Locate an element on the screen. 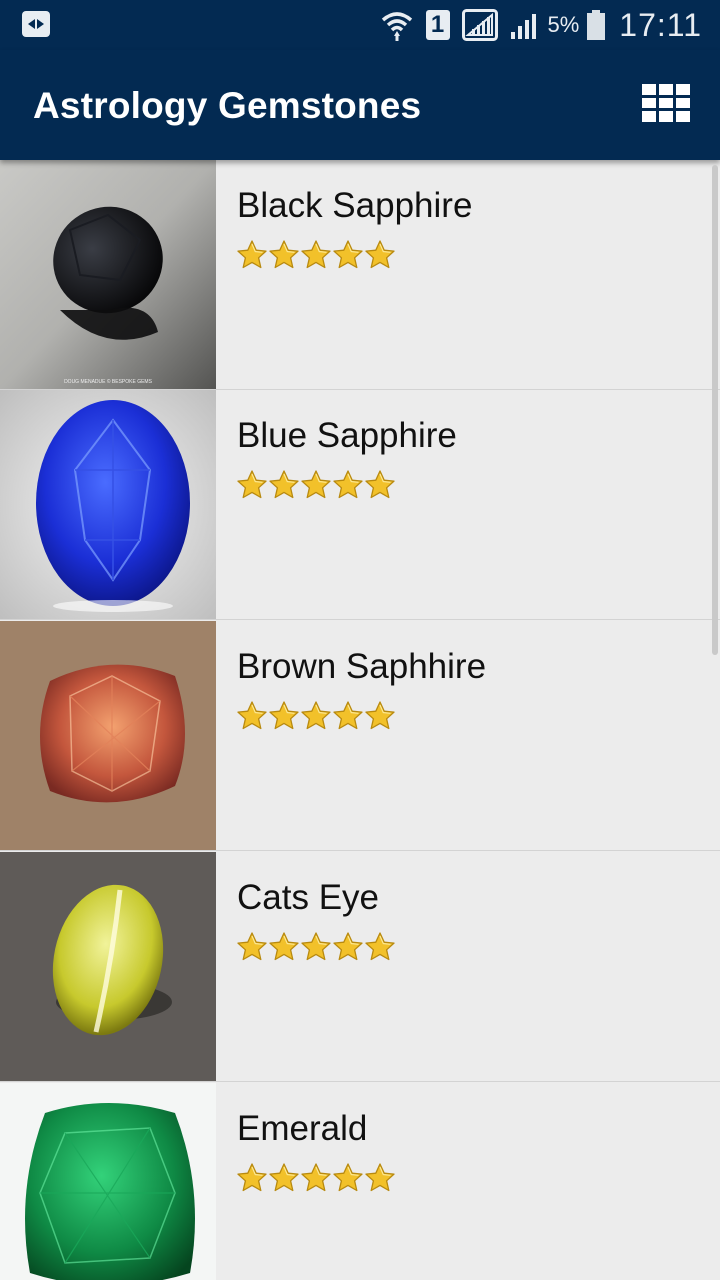 The width and height of the screenshot is (720, 1280). wifi-icon is located at coordinates (397, 25).